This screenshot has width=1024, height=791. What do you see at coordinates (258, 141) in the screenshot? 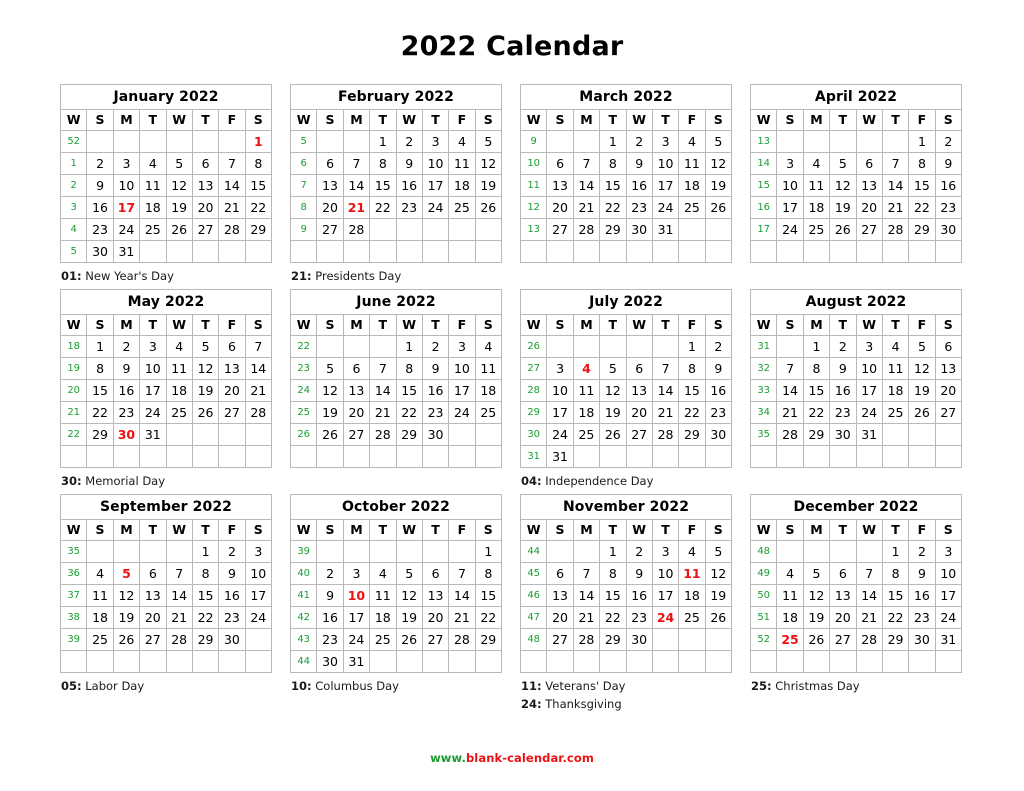
I see `day-cell-holiday: 1` at bounding box center [258, 141].